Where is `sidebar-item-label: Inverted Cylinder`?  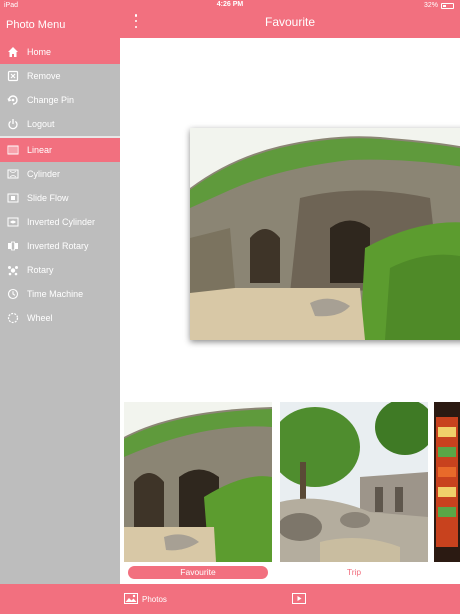 sidebar-item-label: Inverted Cylinder is located at coordinates (61, 222).